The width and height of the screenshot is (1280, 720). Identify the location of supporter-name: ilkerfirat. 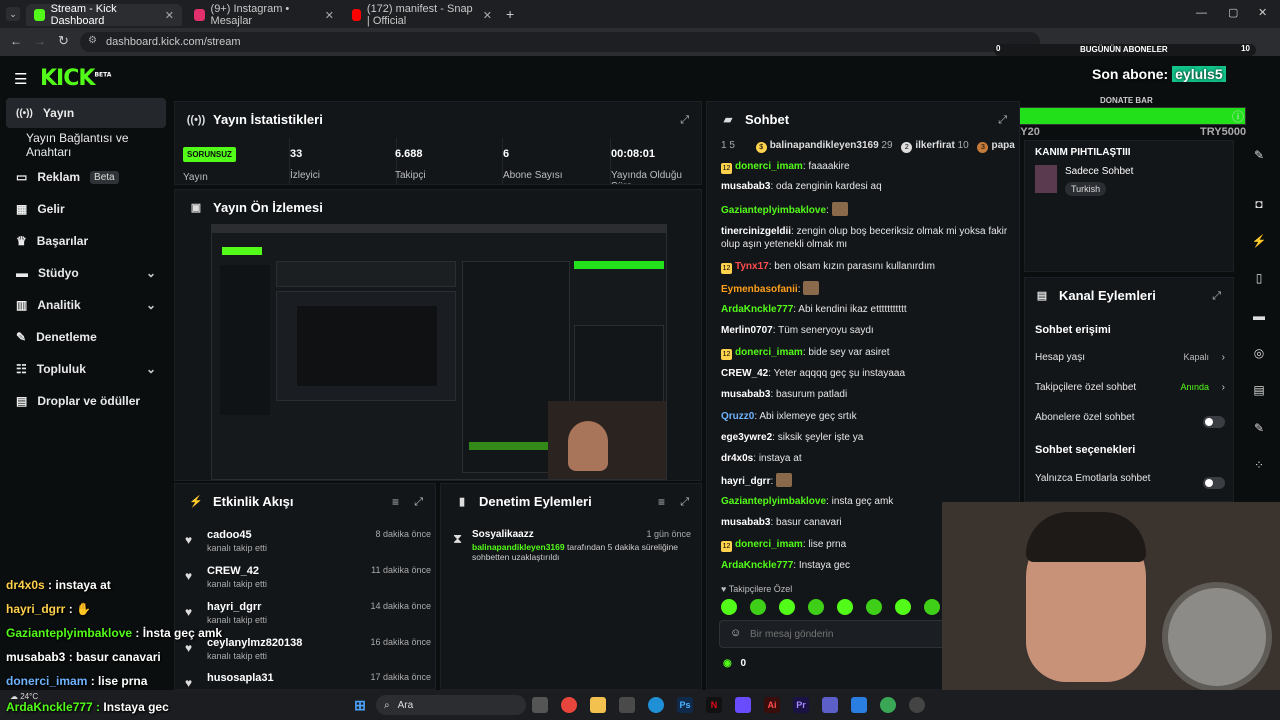
(934, 145).